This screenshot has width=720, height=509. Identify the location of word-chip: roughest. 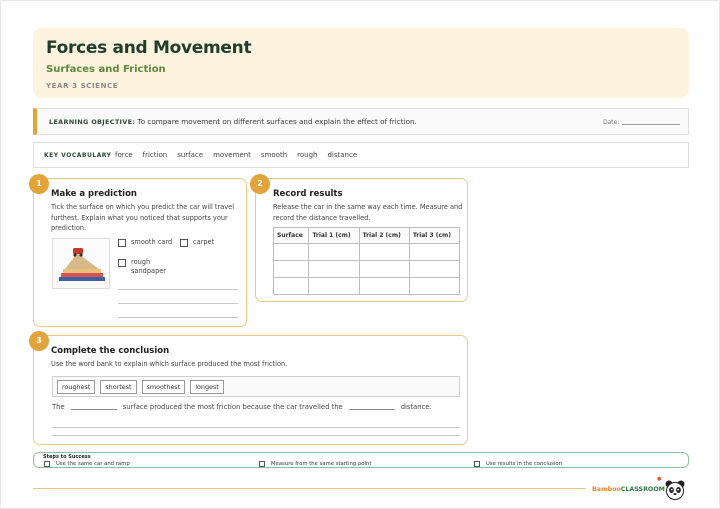
(76, 386).